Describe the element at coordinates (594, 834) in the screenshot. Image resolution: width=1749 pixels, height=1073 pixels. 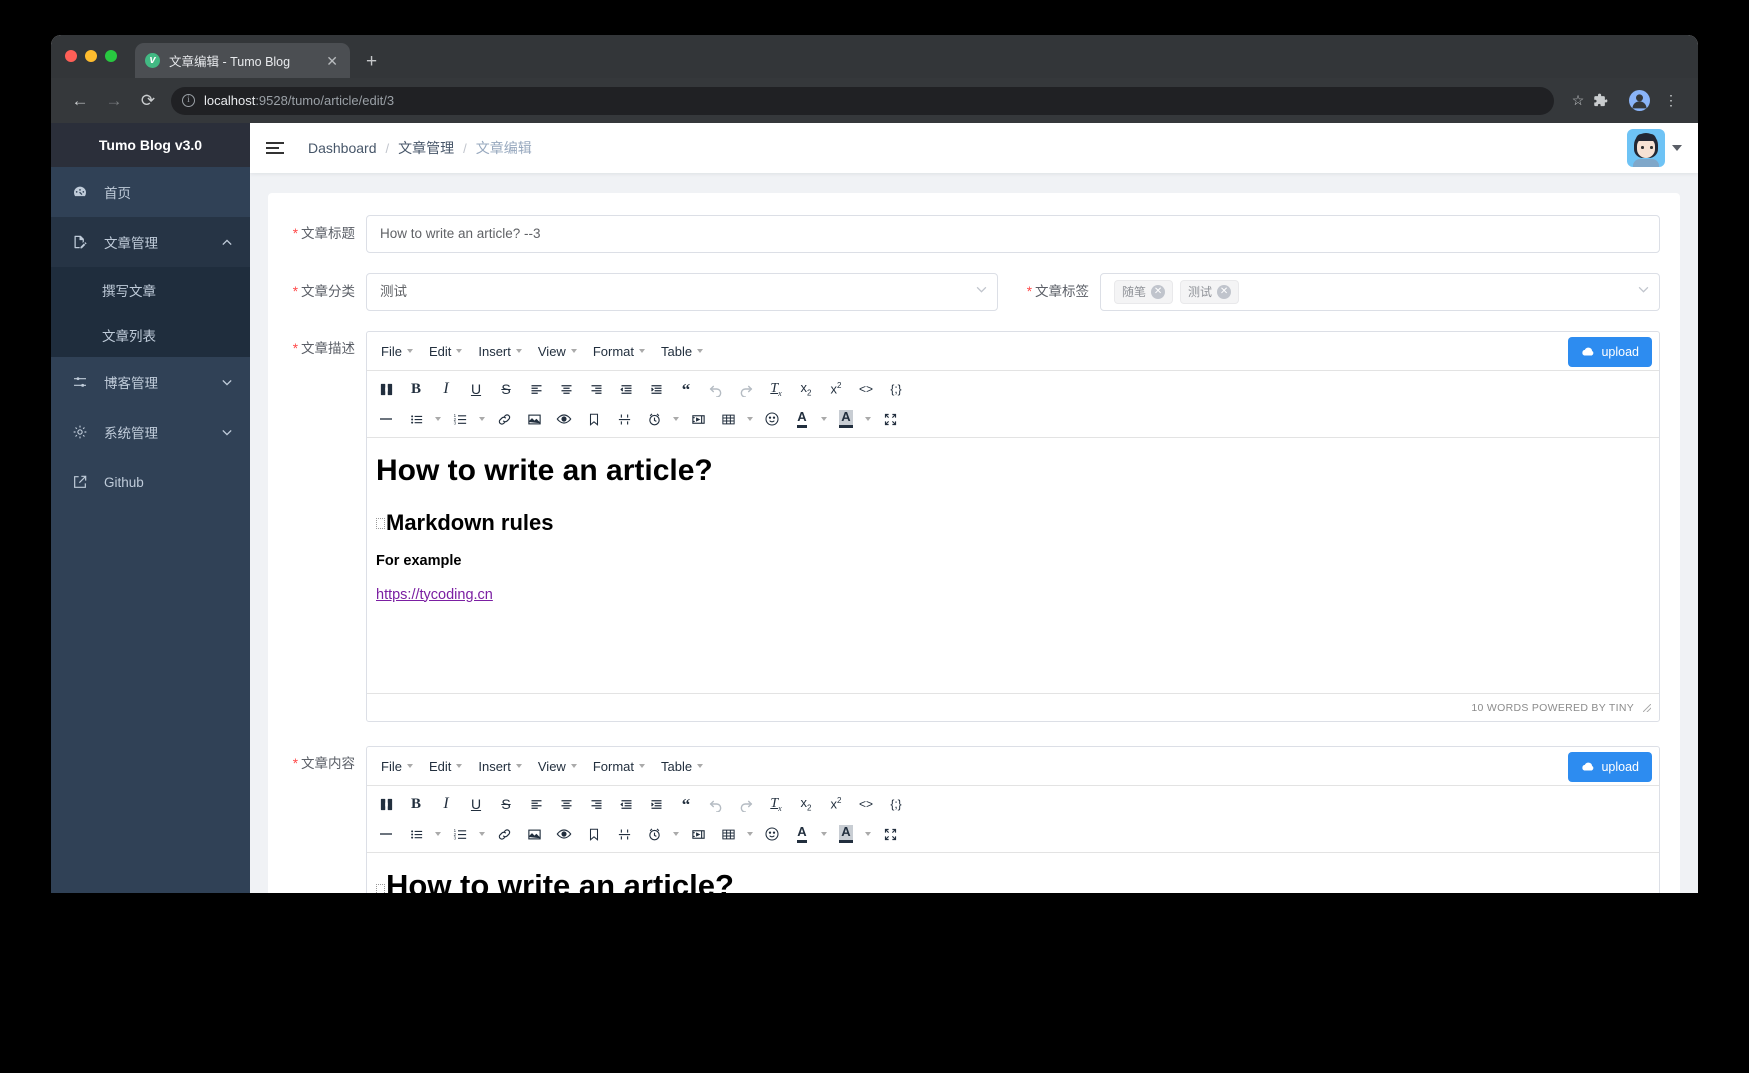
I see `anchor-icon` at that location.